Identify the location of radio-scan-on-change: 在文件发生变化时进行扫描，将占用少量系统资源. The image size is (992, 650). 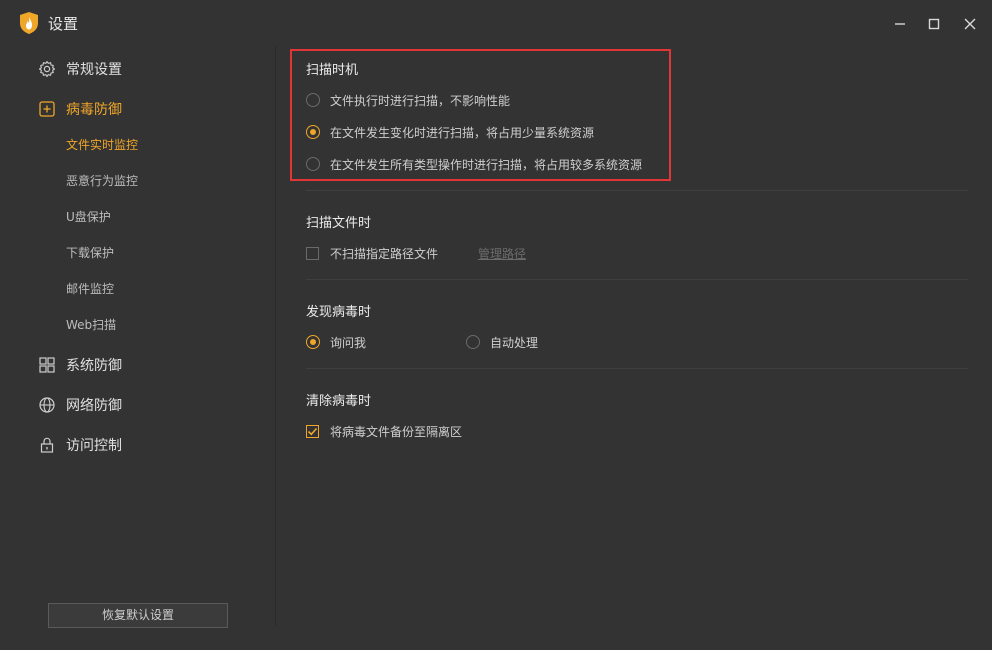
(450, 132).